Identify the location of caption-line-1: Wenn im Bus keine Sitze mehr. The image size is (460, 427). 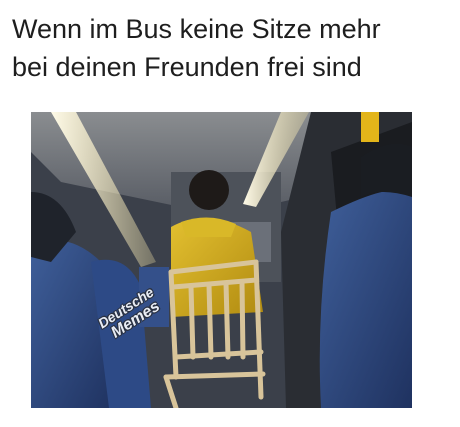
(196, 29).